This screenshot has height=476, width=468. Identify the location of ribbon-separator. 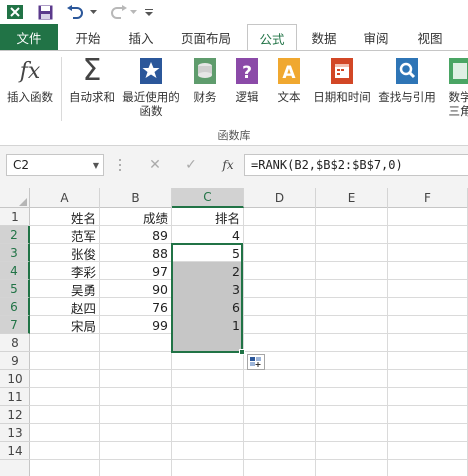
(61, 89).